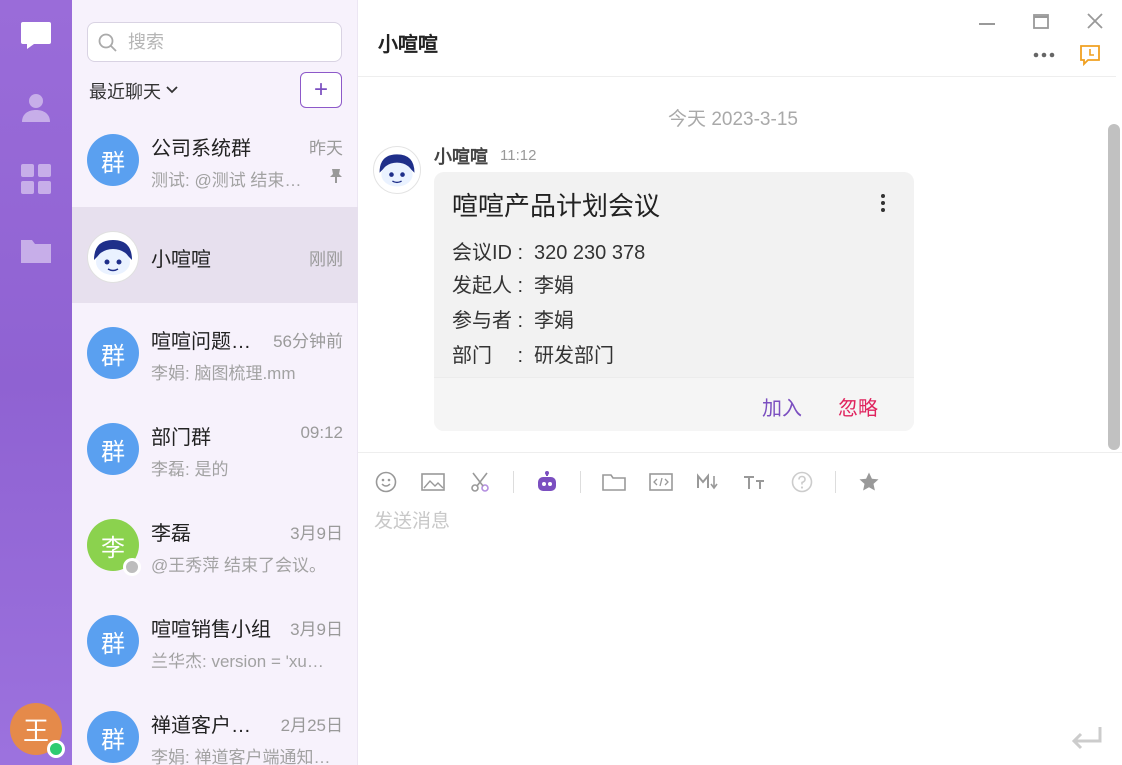 This screenshot has height=765, width=1122. What do you see at coordinates (1090, 55) in the screenshot?
I see `history-icon` at bounding box center [1090, 55].